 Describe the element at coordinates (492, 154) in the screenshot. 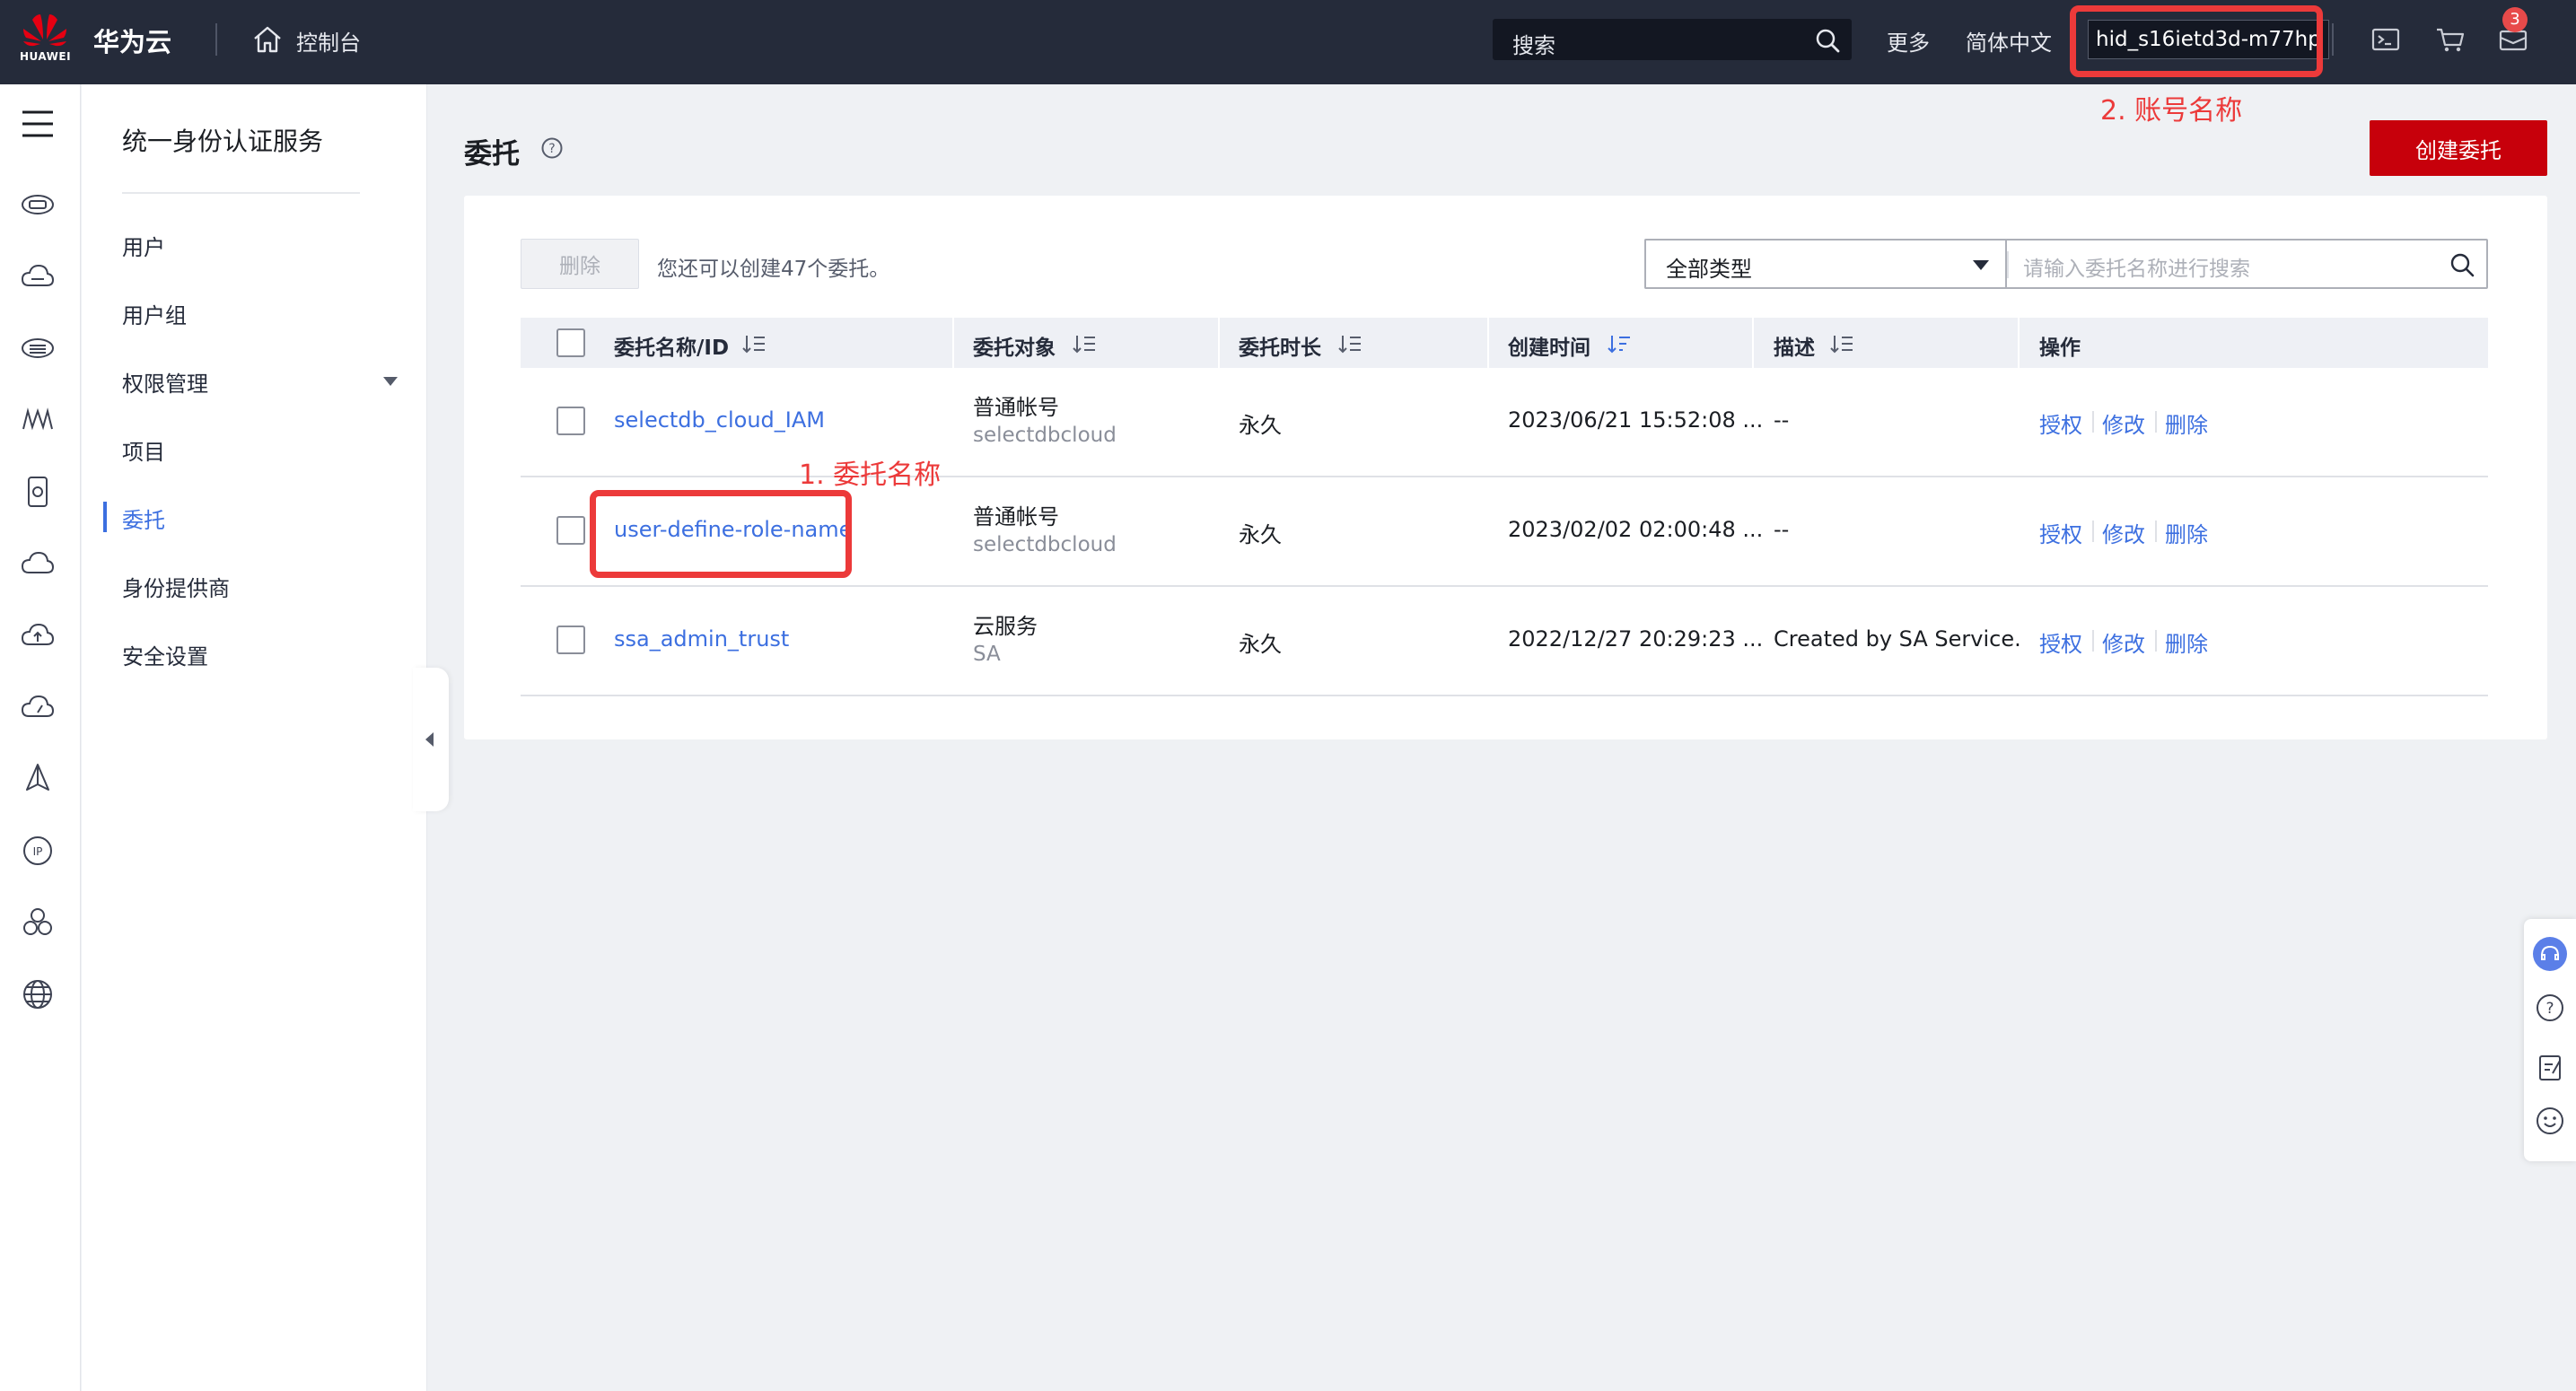

I see `page-title: 委托` at that location.